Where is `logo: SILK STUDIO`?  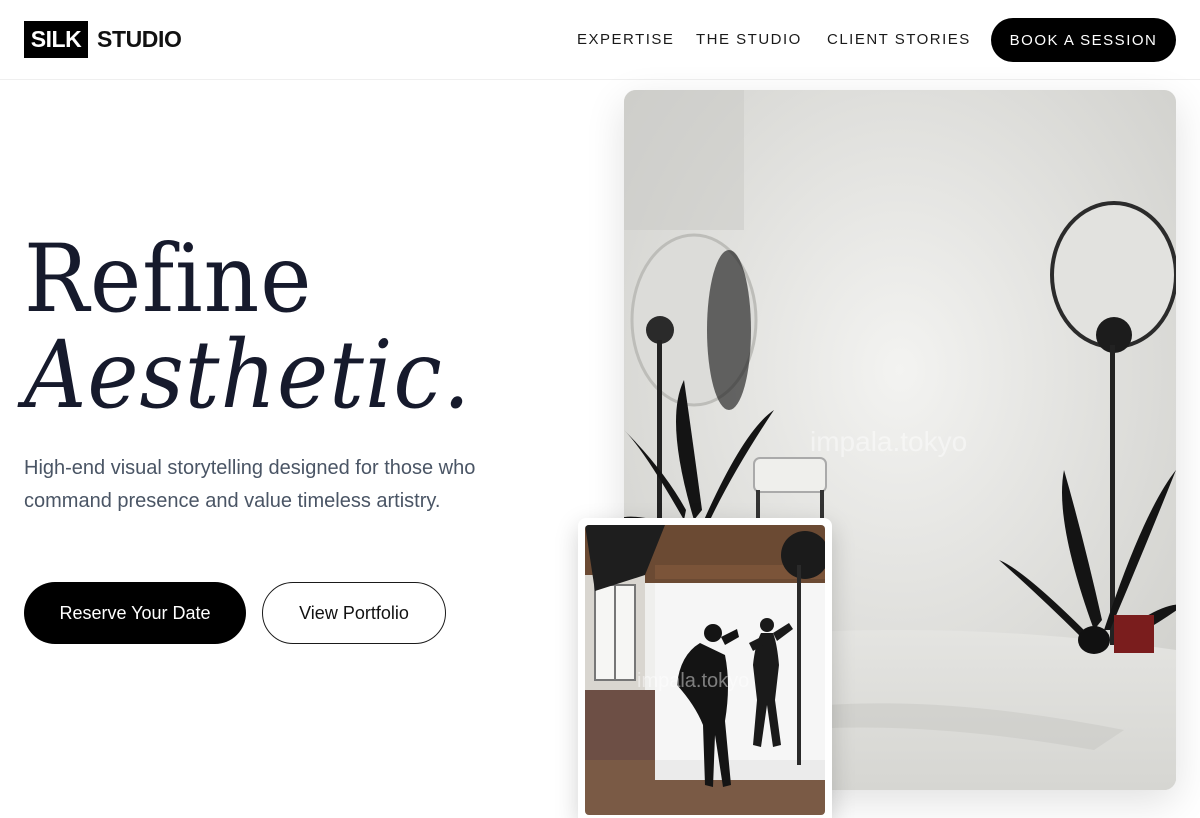 logo: SILK STUDIO is located at coordinates (103, 39).